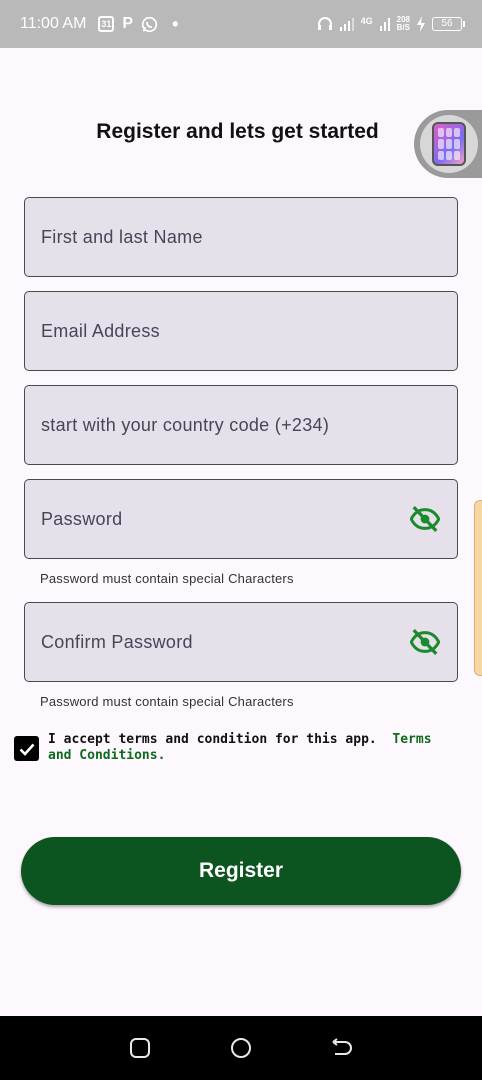  What do you see at coordinates (325, 24) in the screenshot?
I see `headphones-icon` at bounding box center [325, 24].